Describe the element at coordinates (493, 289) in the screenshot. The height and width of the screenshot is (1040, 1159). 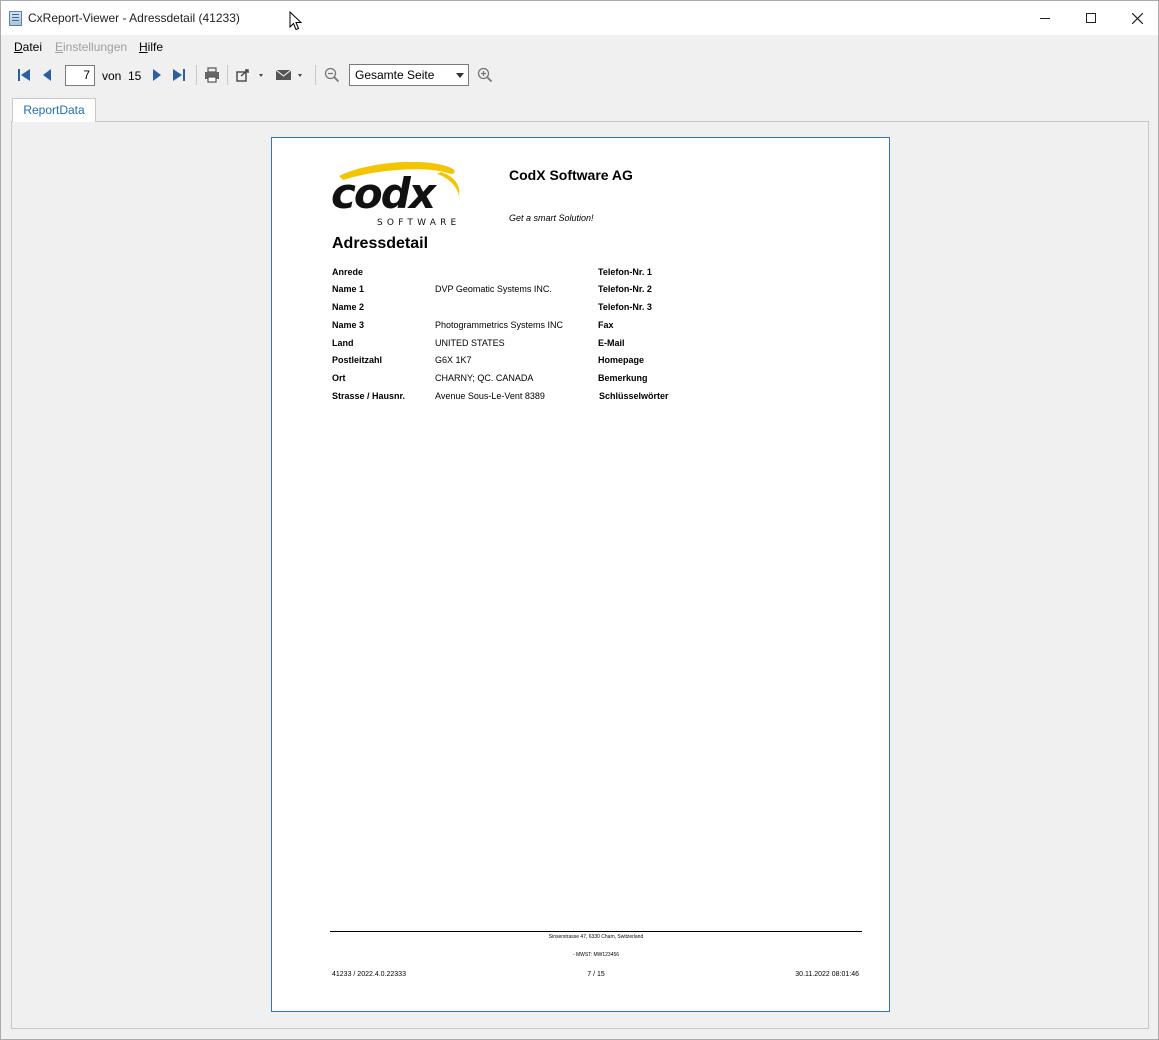
I see `field-value-name1: DVP Geomatic Systems INC.` at that location.